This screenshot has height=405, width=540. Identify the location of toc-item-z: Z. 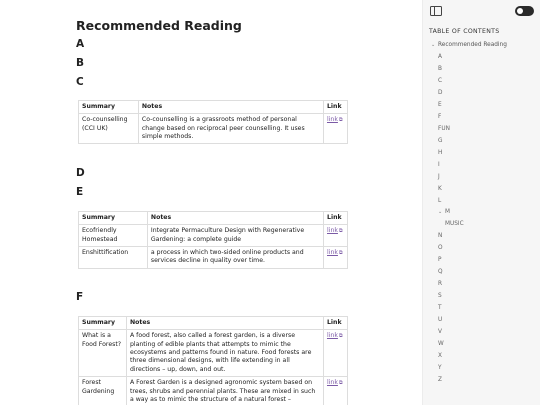
(440, 380).